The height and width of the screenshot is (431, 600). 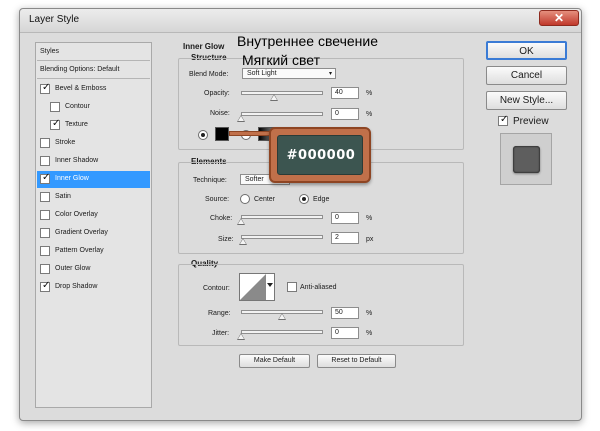 I want to click on blending-options-label: Blending Options: Default, so click(x=80, y=69).